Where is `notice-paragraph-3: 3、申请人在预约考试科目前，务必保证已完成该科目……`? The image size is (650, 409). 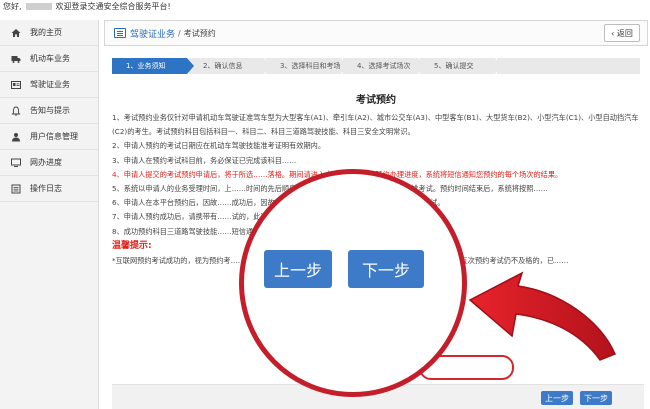
notice-paragraph-3: 3、申请人在预约考试科目前，务必保证已完成该科目…… is located at coordinates (204, 160).